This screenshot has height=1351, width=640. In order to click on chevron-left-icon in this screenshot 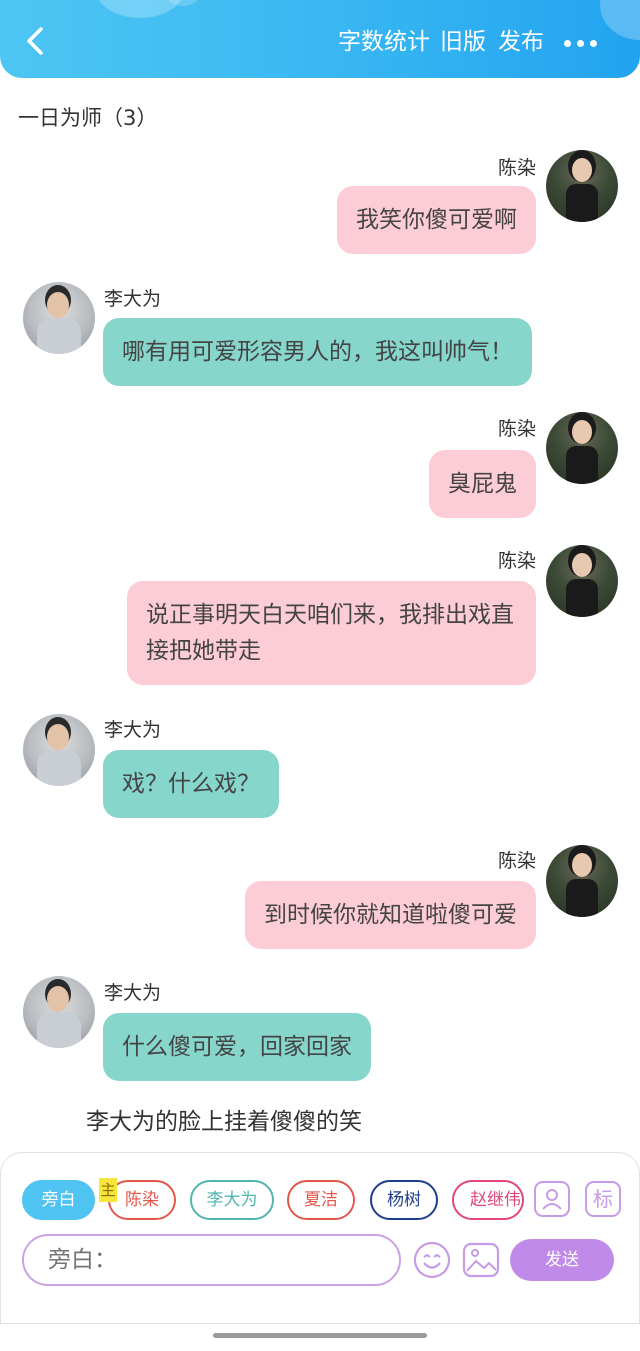, I will do `click(35, 41)`.